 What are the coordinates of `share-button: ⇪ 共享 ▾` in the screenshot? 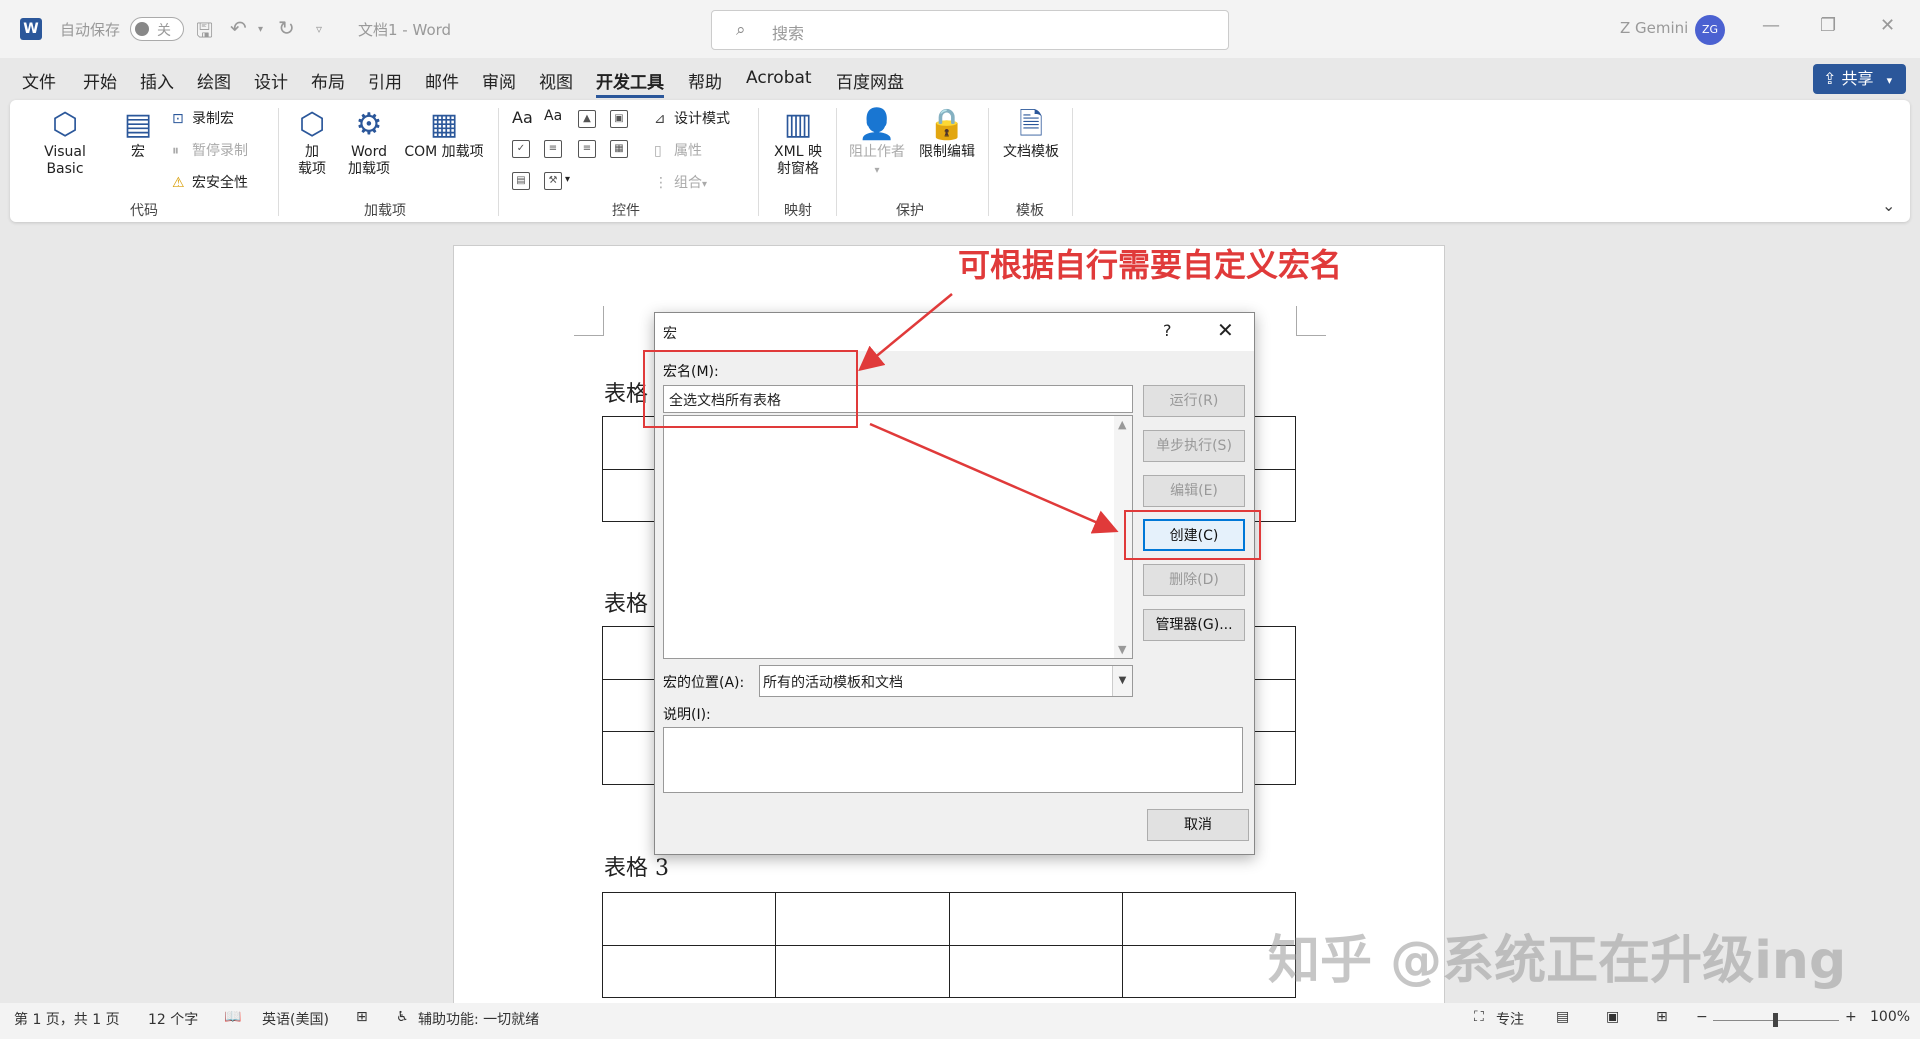 It's located at (1859, 79).